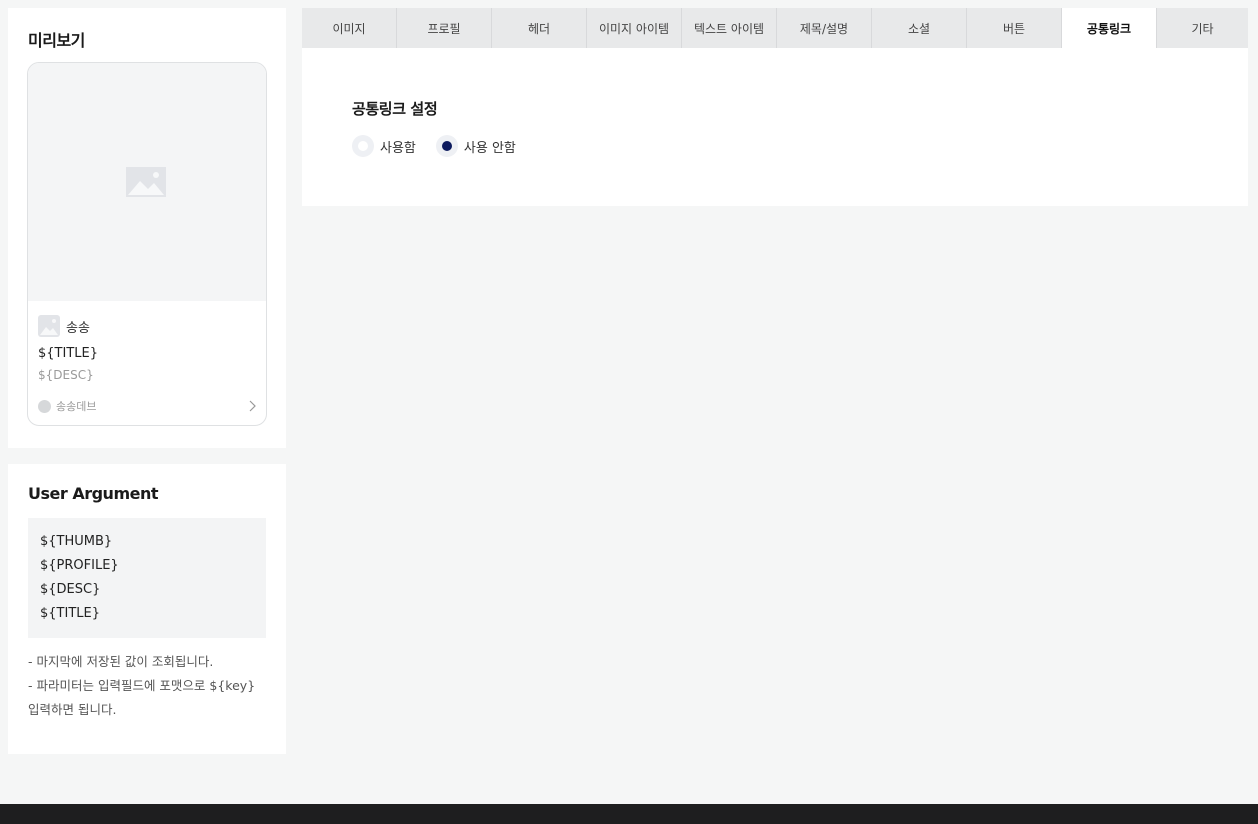  Describe the element at coordinates (76, 406) in the screenshot. I see `channel-name: 송송데브` at that location.